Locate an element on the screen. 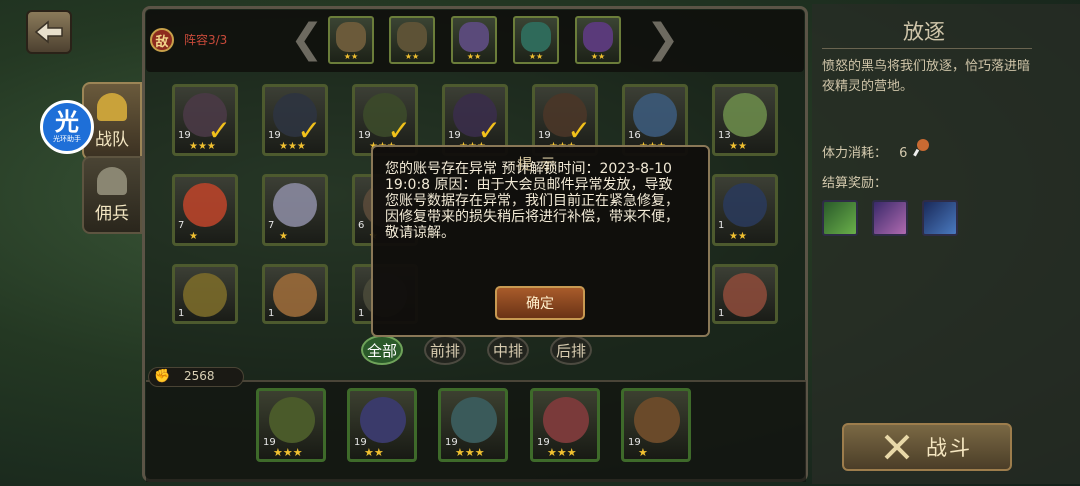  back-arrow-icon is located at coordinates (48, 32).